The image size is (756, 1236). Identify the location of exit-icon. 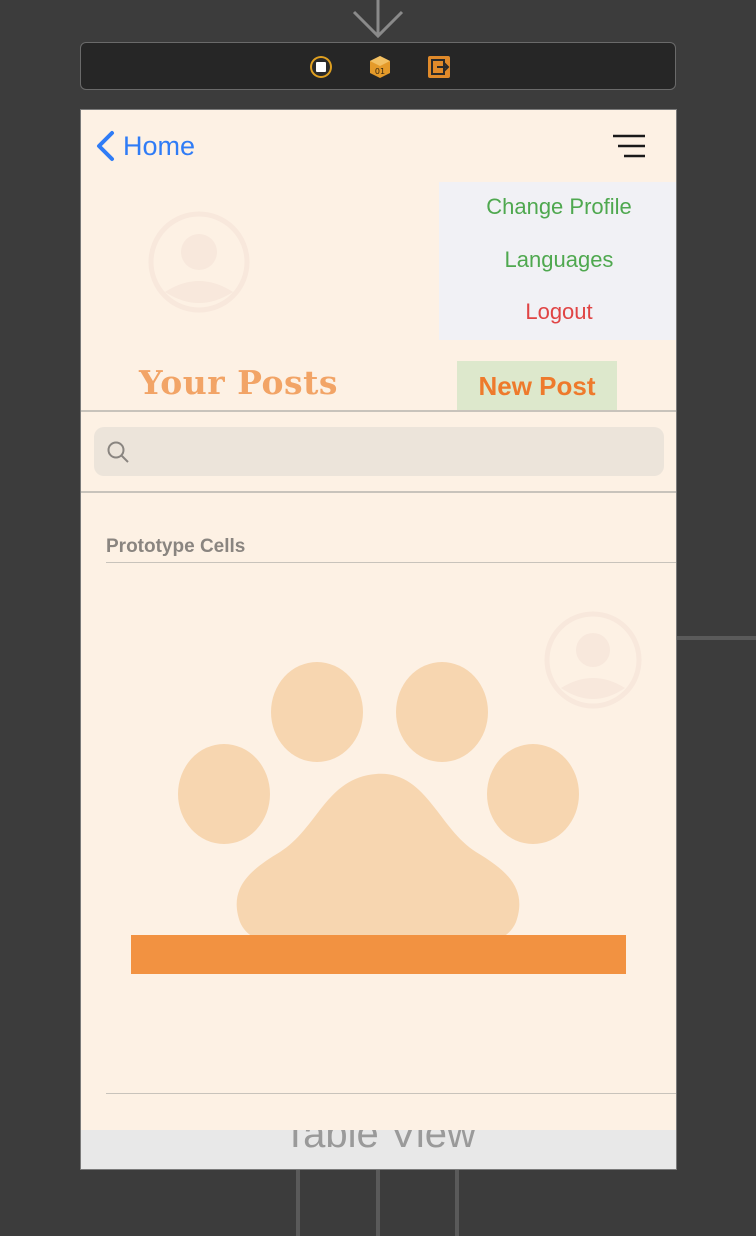
(439, 67).